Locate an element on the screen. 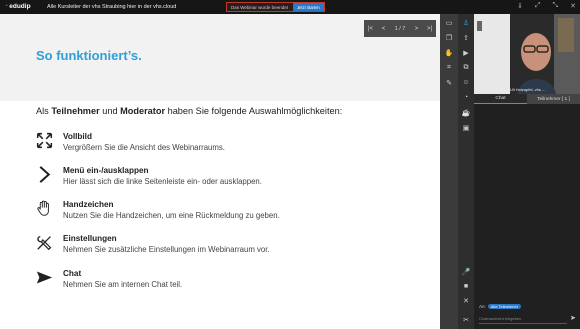 Image resolution: width=580 pixels, height=329 pixels. video-icon: ▶ is located at coordinates (466, 52).